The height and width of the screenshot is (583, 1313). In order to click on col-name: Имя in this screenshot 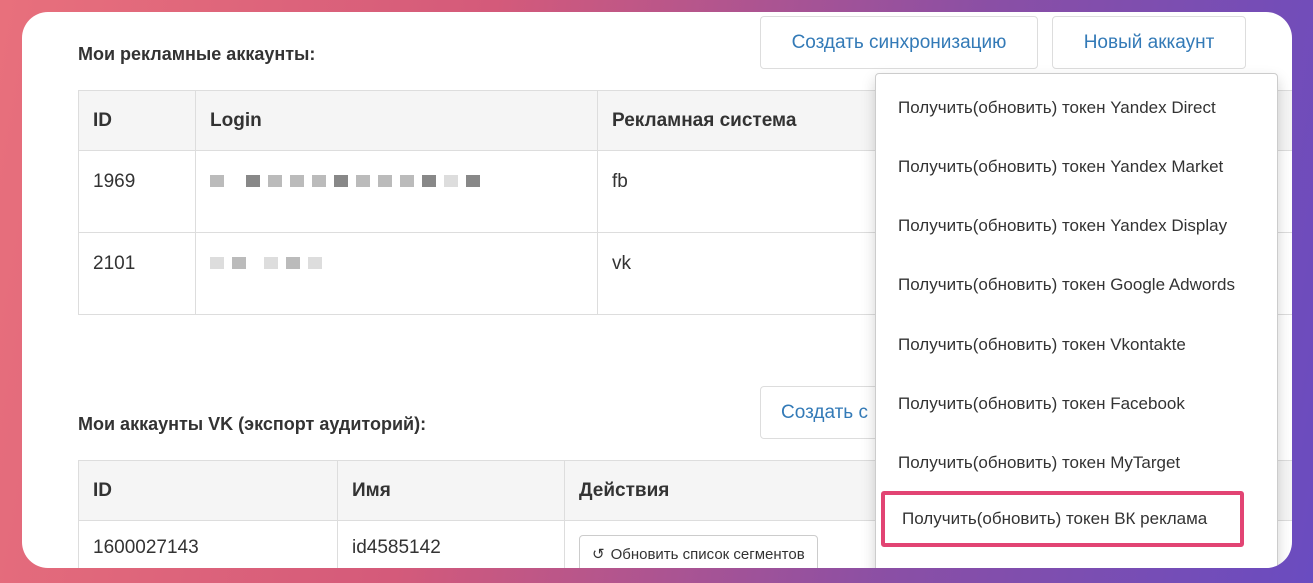, I will do `click(451, 490)`.